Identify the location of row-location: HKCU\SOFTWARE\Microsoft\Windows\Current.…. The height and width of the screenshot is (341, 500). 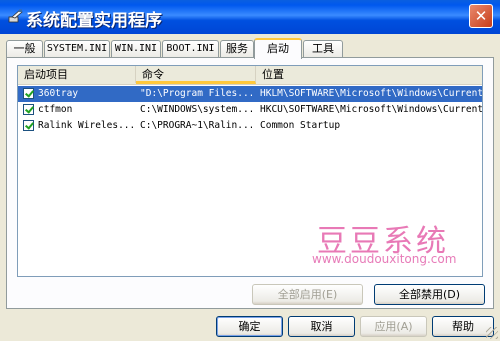
(371, 109).